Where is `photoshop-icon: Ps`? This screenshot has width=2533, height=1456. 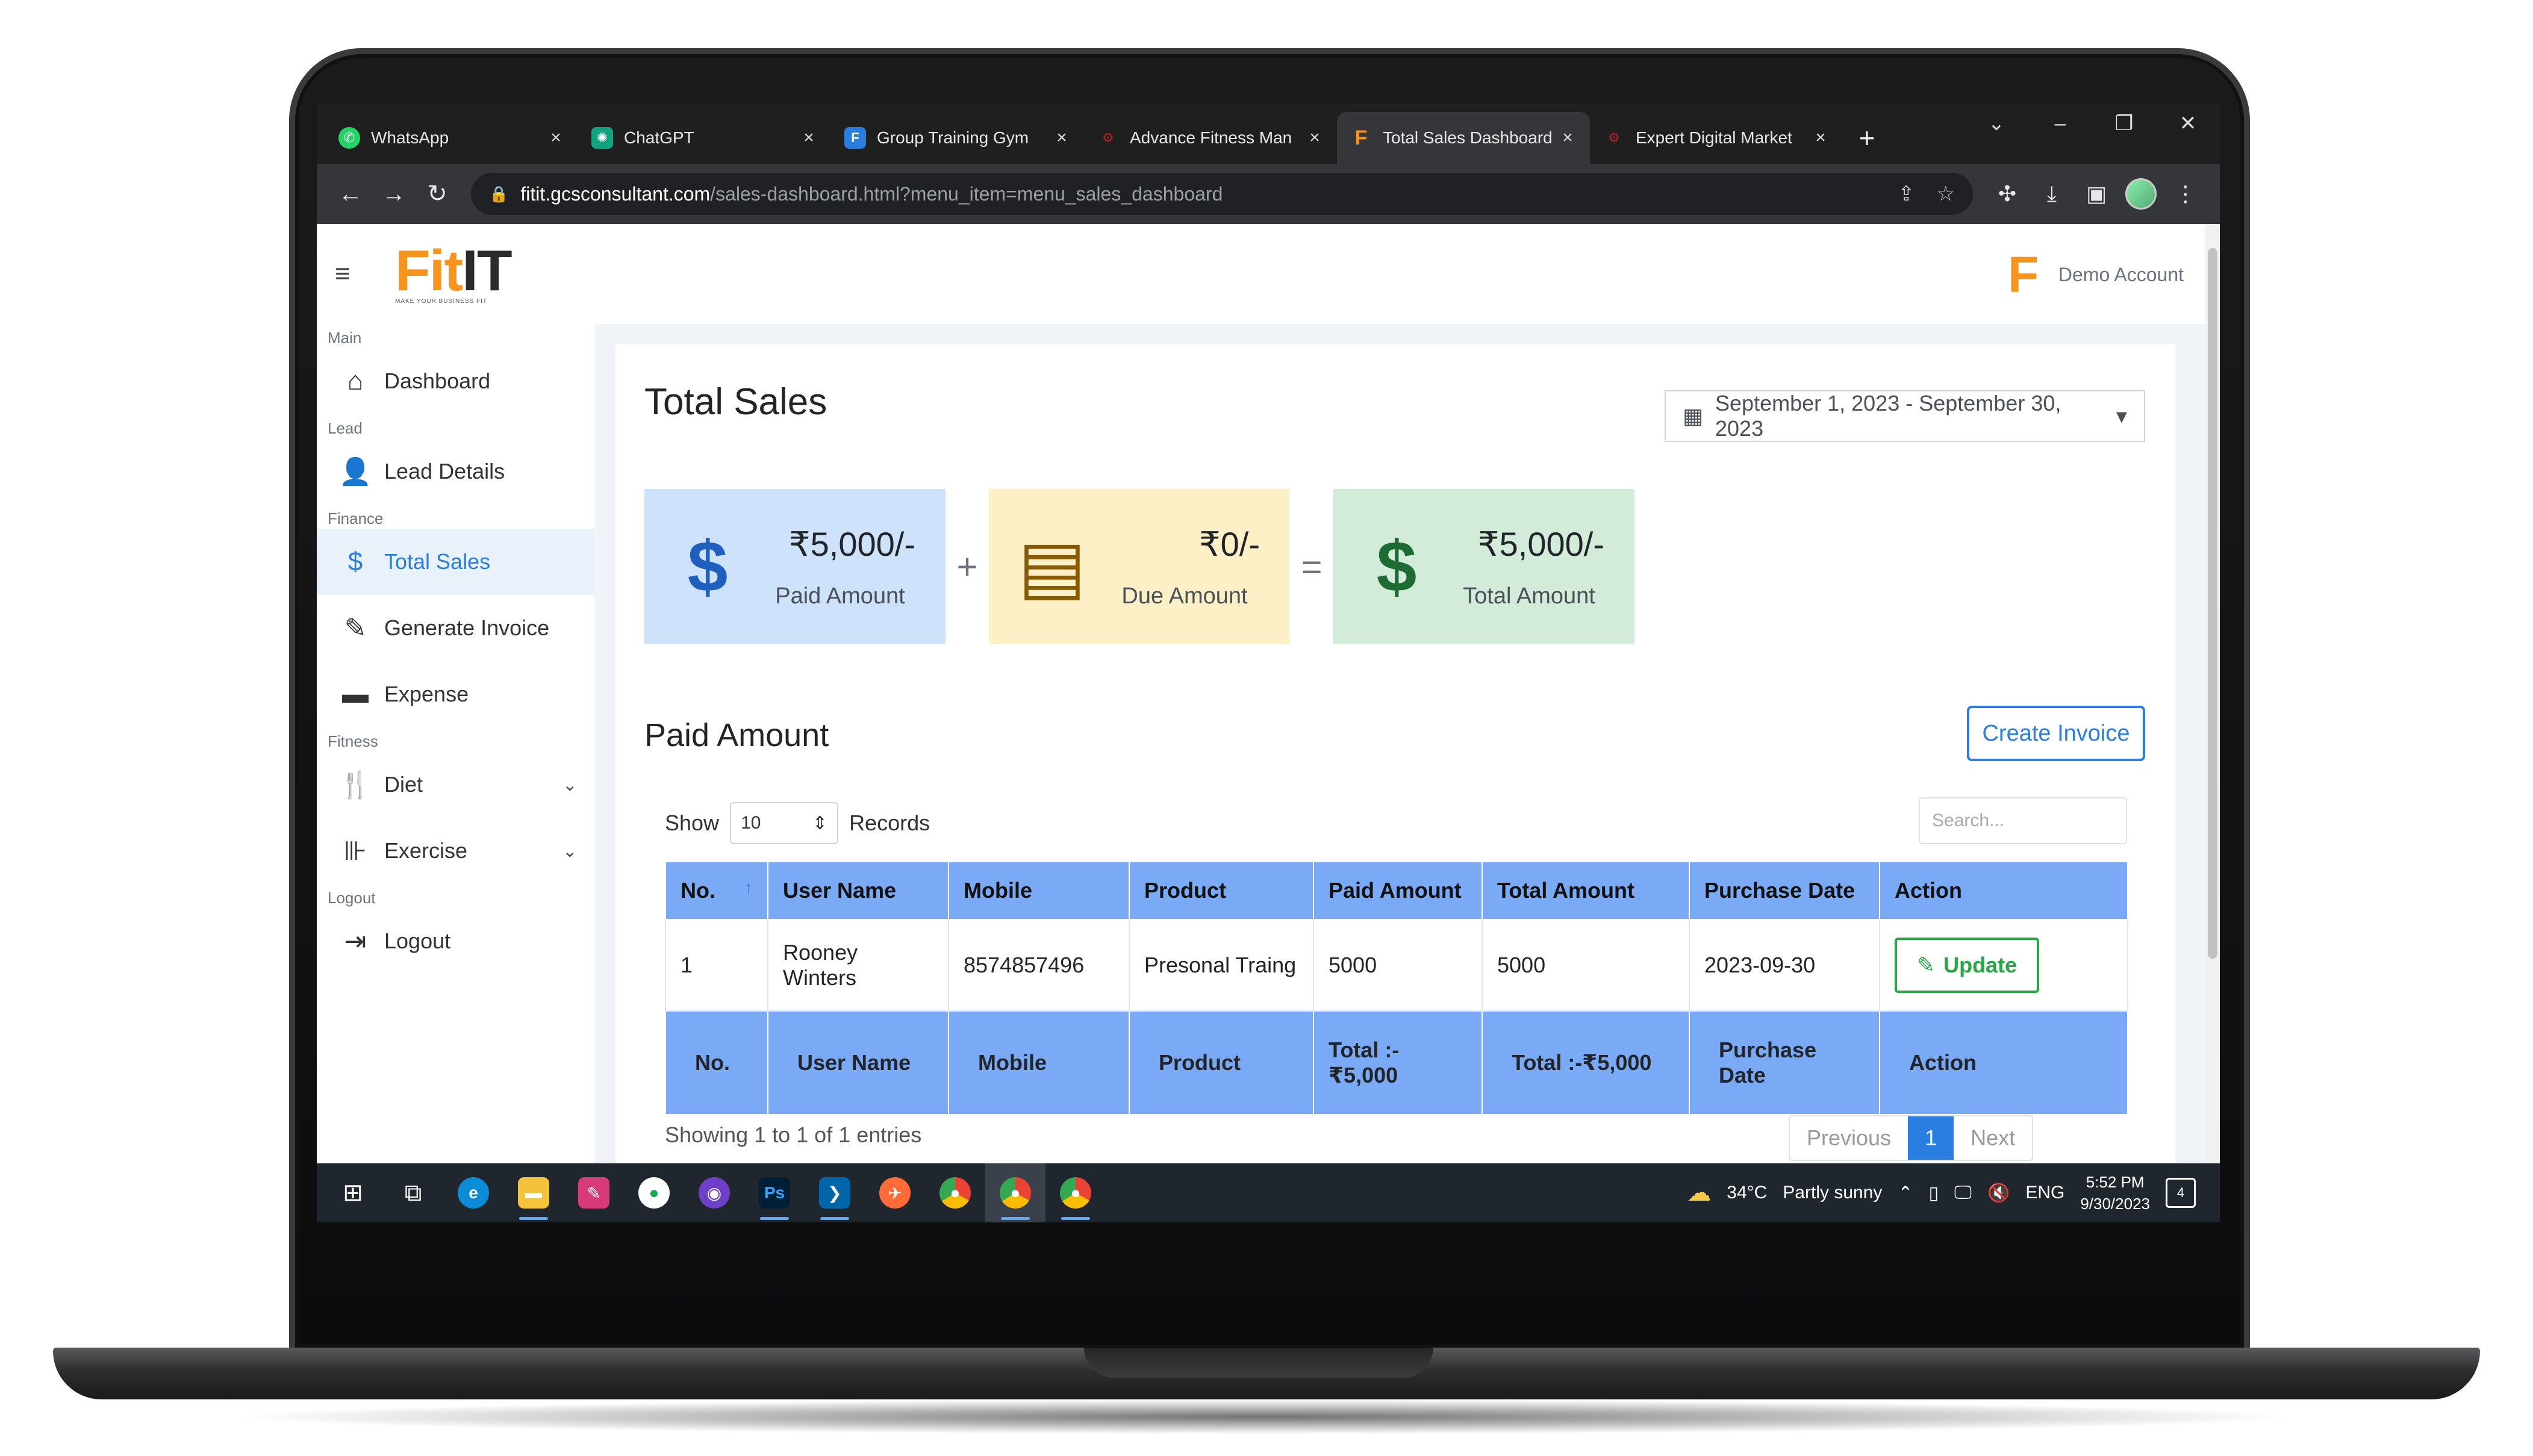 photoshop-icon: Ps is located at coordinates (774, 1192).